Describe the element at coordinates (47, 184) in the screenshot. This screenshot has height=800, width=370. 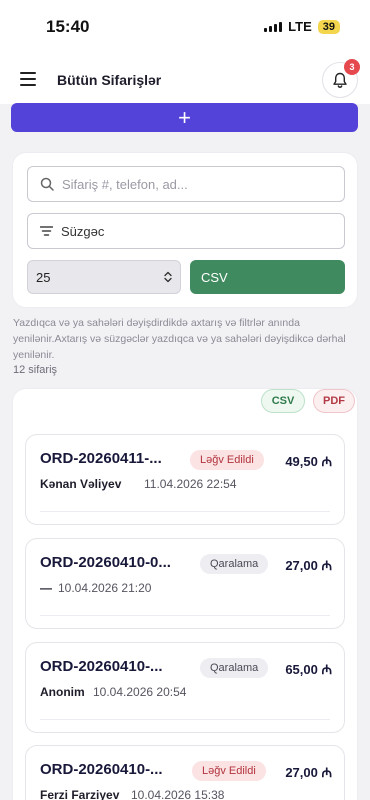
I see `search-icon` at that location.